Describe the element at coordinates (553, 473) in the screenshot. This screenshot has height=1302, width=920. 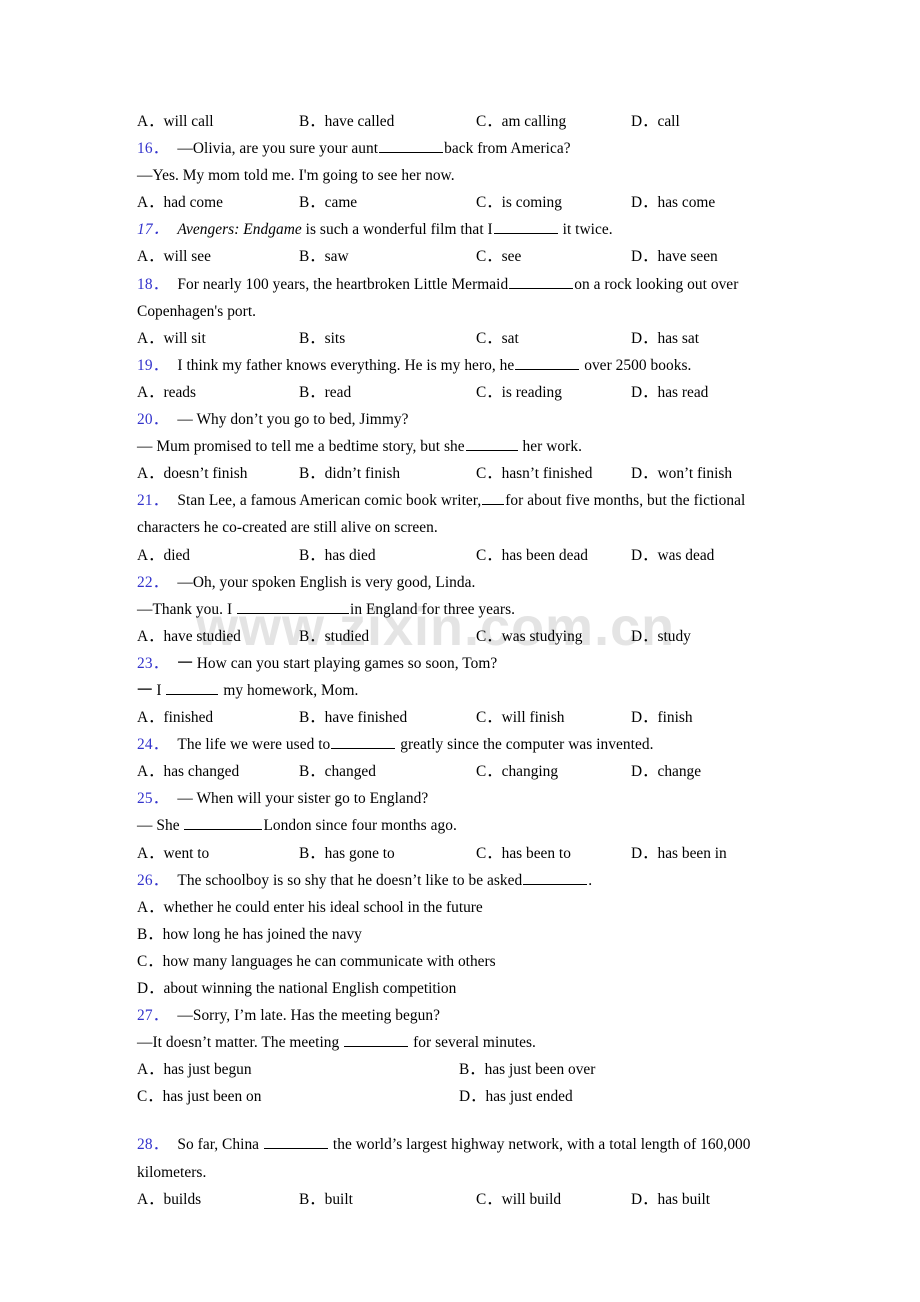
I see `option-c: C．hasn’t finished` at that location.